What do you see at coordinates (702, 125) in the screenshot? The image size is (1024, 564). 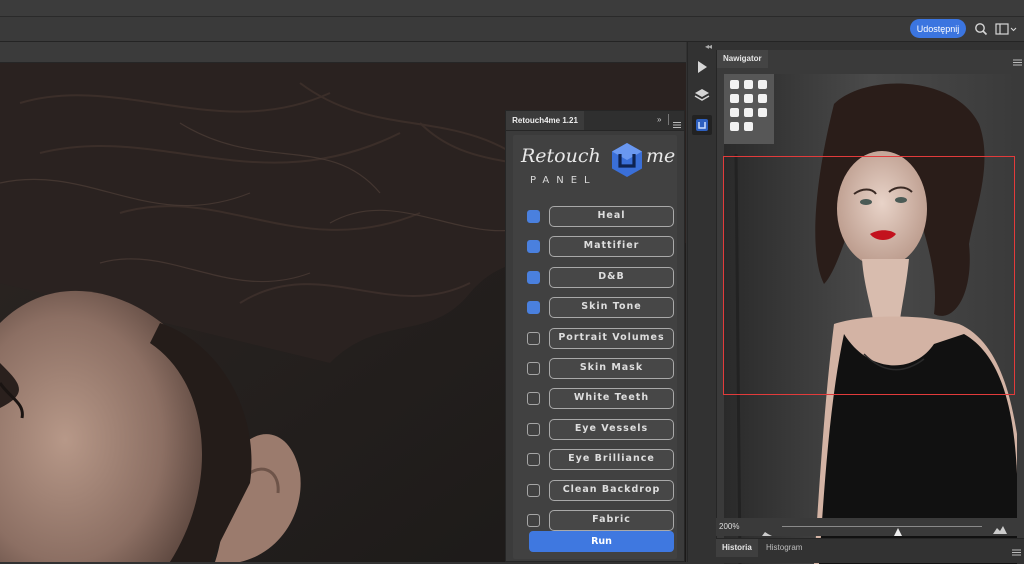 I see `plugin-icon` at bounding box center [702, 125].